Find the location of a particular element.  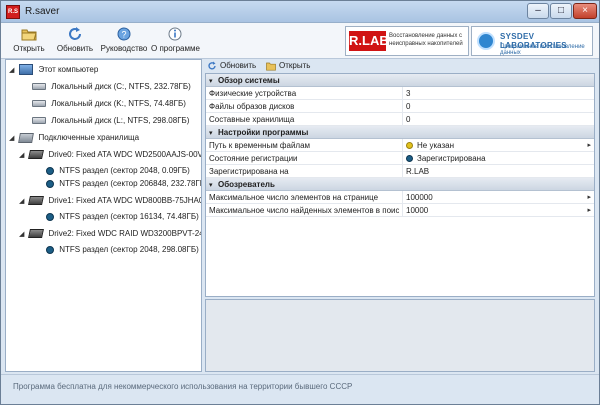

registered-dot-icon is located at coordinates (409, 159).